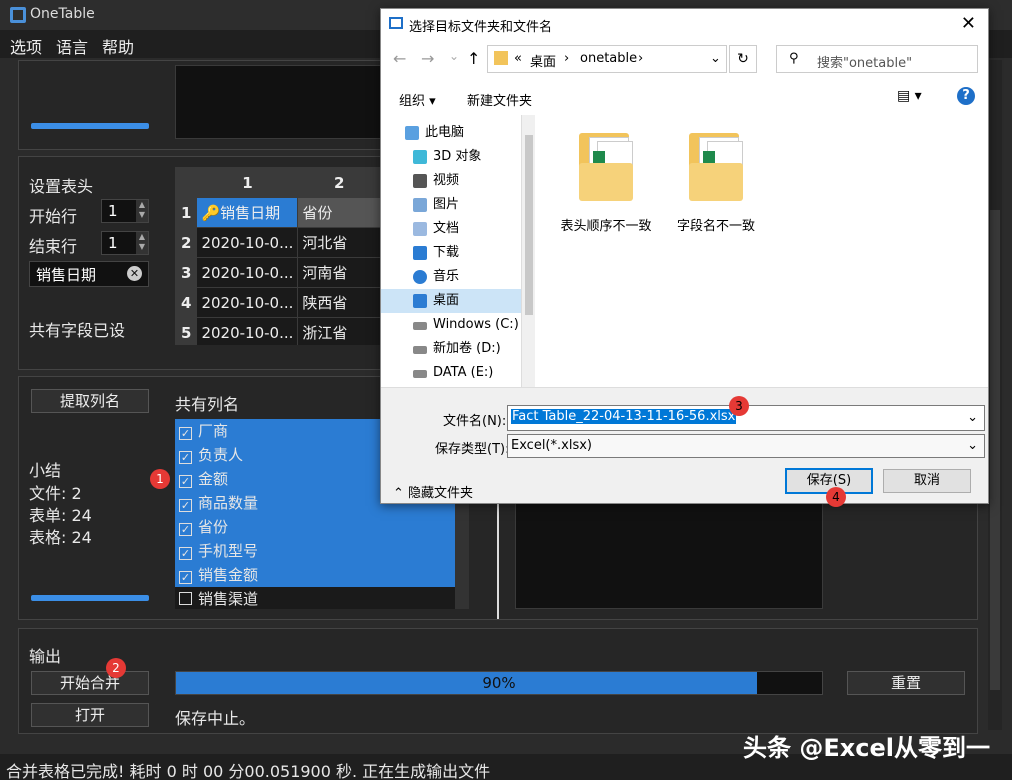 This screenshot has width=1012, height=780. Describe the element at coordinates (90, 715) in the screenshot. I see `open-button: 打开` at that location.